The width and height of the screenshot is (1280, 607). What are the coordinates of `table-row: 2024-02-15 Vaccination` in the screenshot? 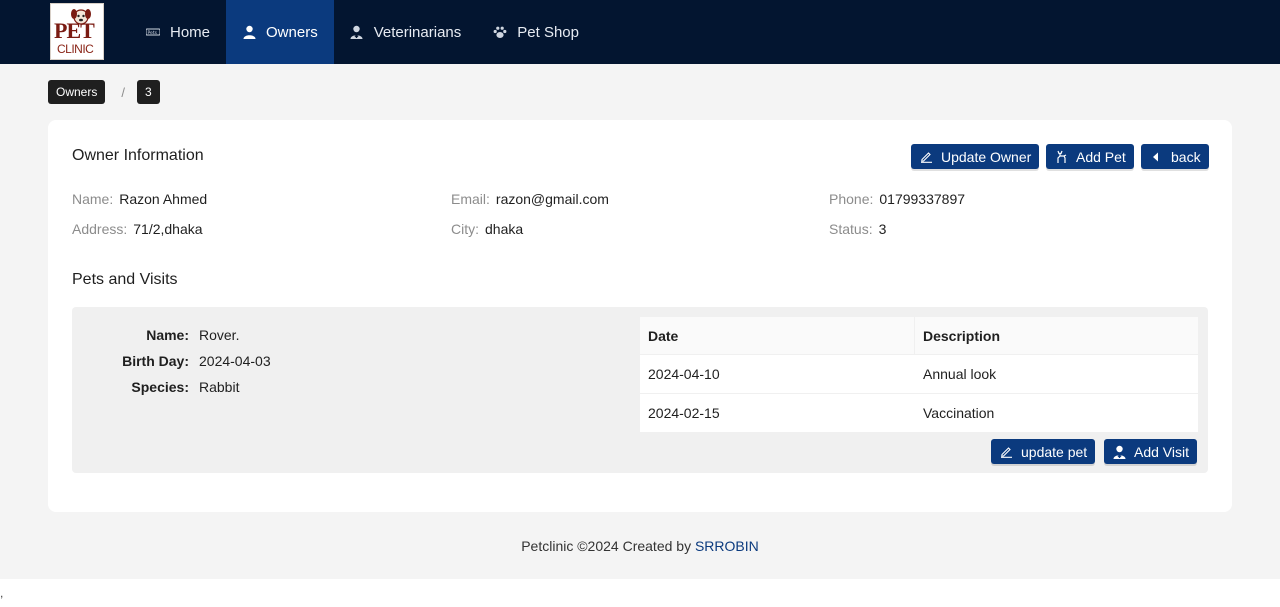 It's located at (919, 413).